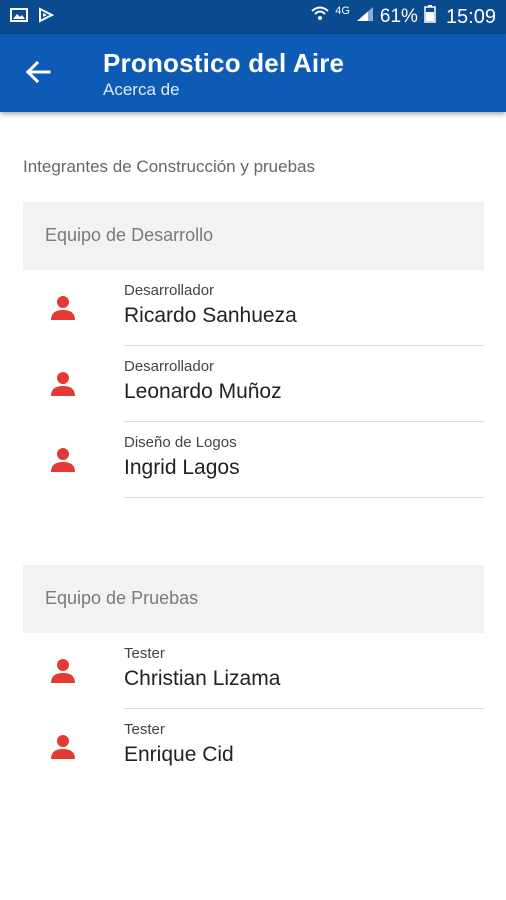  Describe the element at coordinates (253, 599) in the screenshot. I see `group-header-testing: Equipo de Pruebas` at that location.